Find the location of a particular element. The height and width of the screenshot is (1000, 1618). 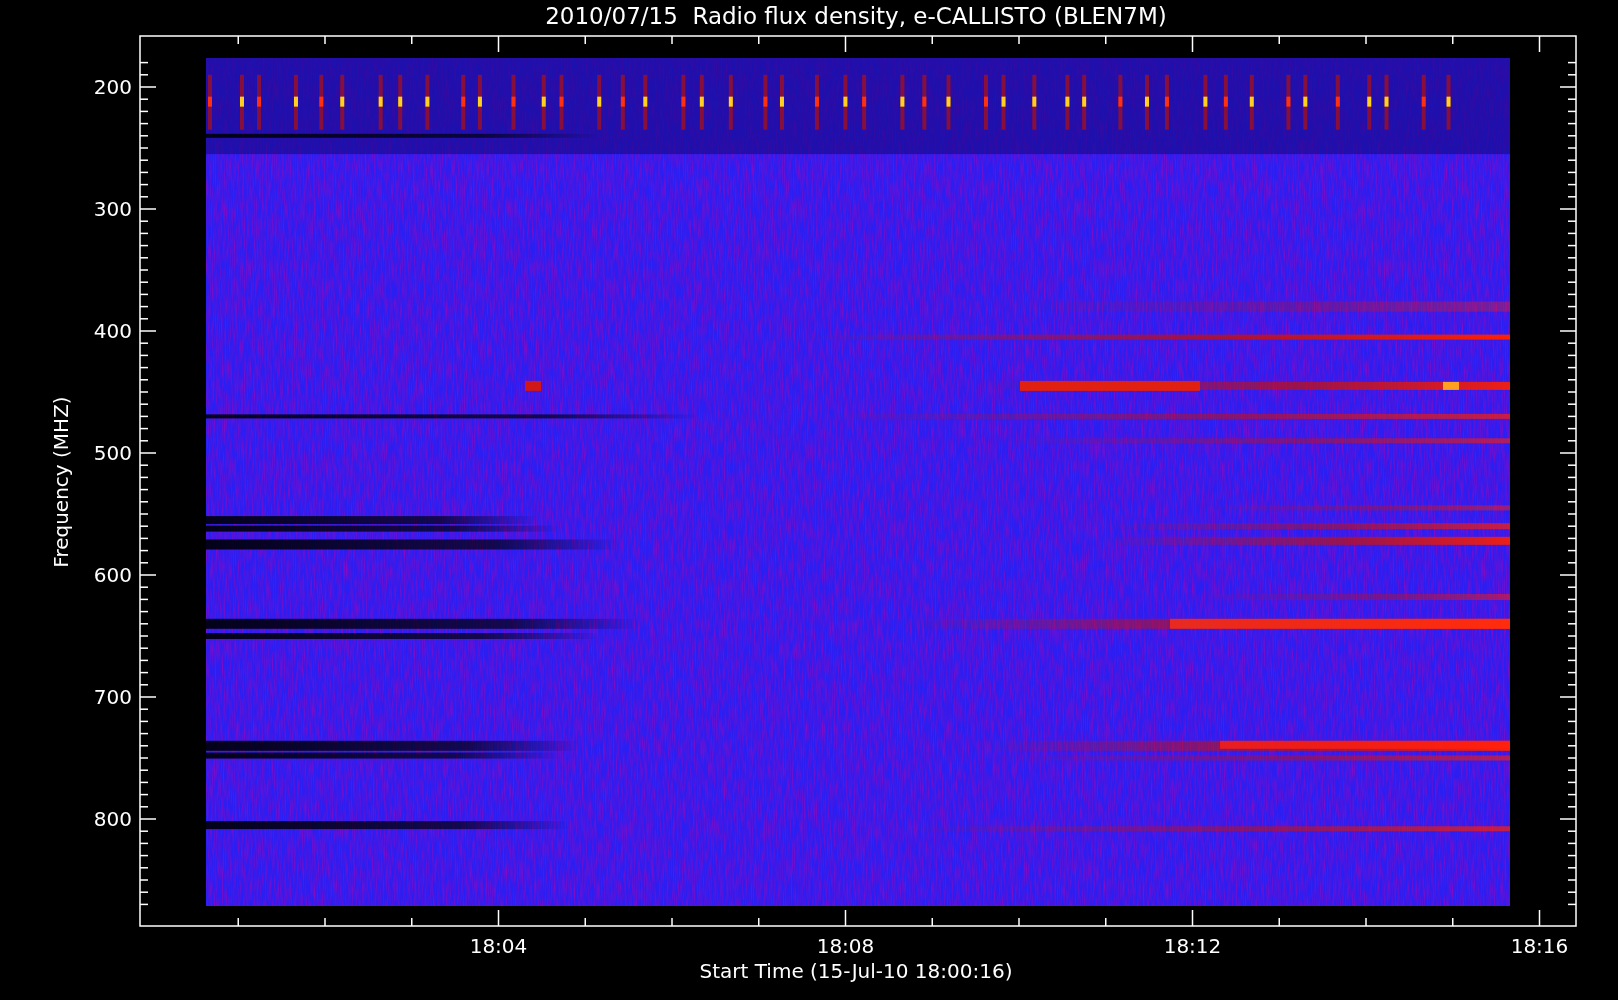

tick-label: 600 is located at coordinates (112, 575).